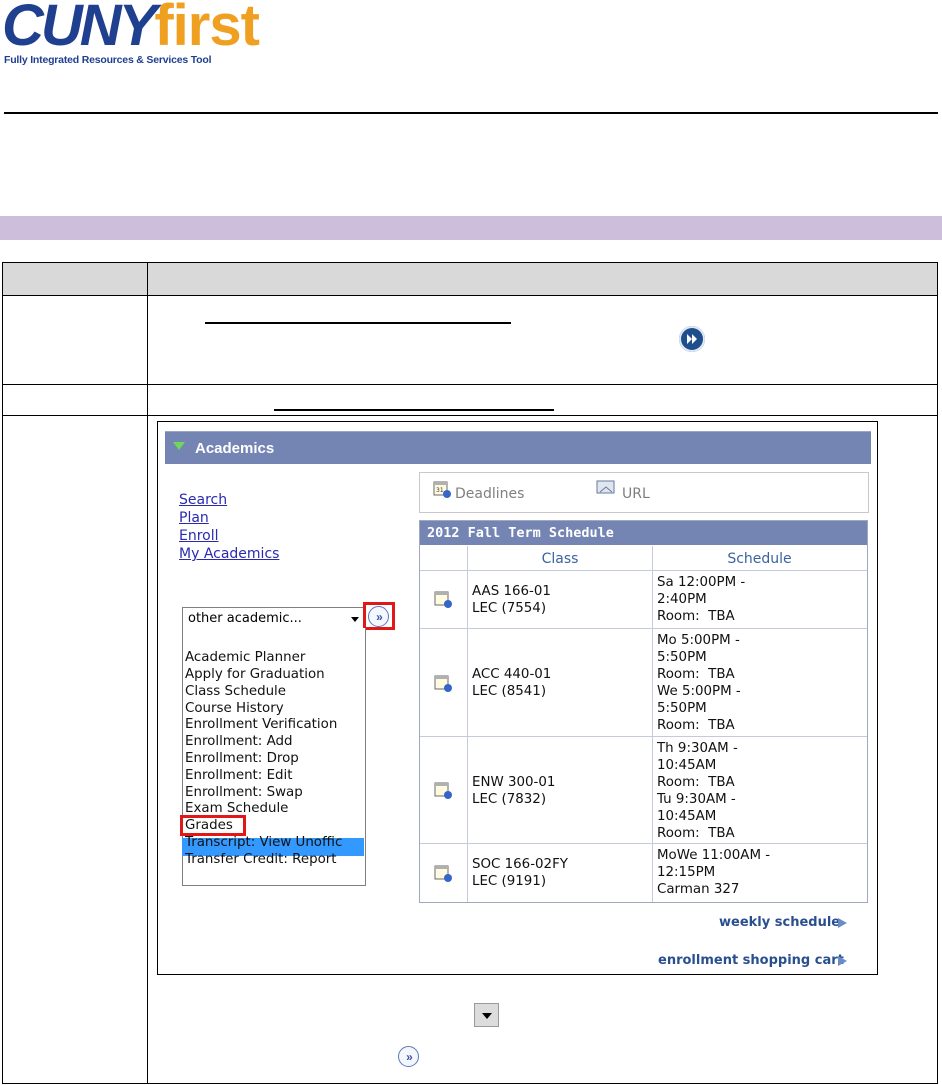  I want to click on url-link: URL, so click(636, 494).